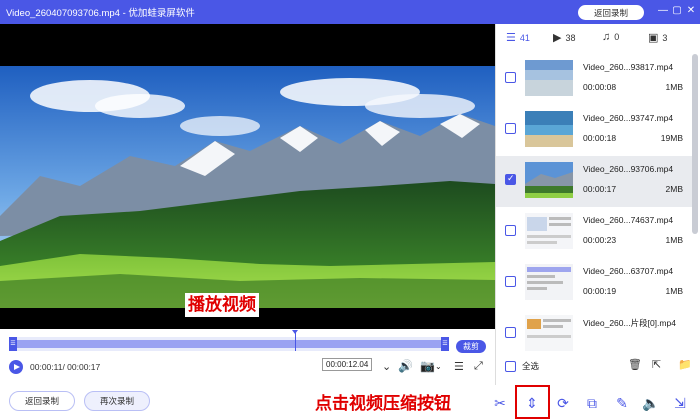  What do you see at coordinates (680, 403) in the screenshot?
I see `audio-extract-icon: ⇲` at bounding box center [680, 403].